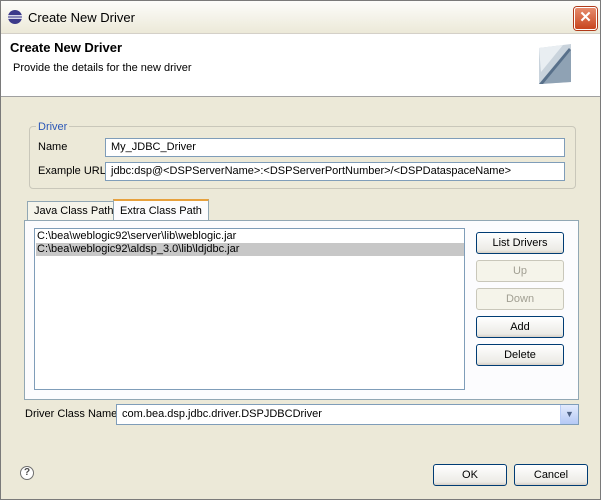 This screenshot has height=500, width=601. What do you see at coordinates (520, 327) in the screenshot?
I see `add-button: Add` at bounding box center [520, 327].